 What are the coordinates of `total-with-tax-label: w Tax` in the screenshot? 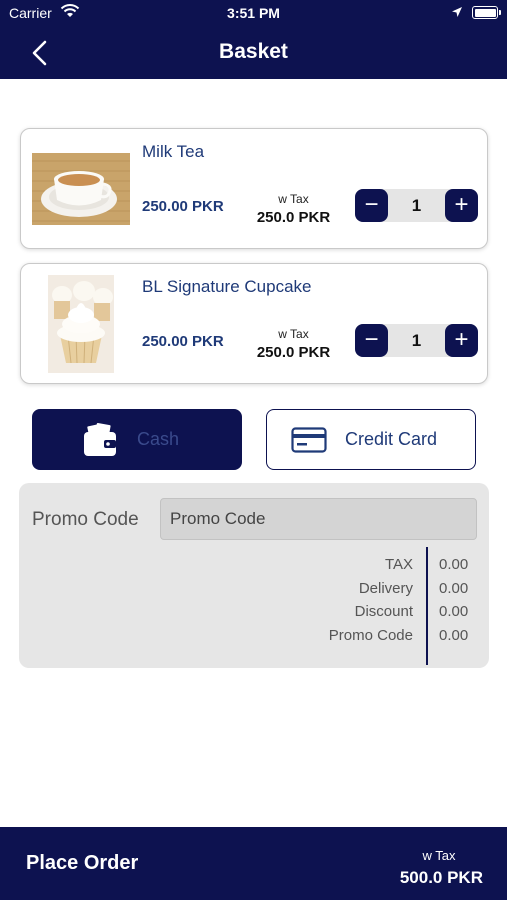 It's located at (439, 855).